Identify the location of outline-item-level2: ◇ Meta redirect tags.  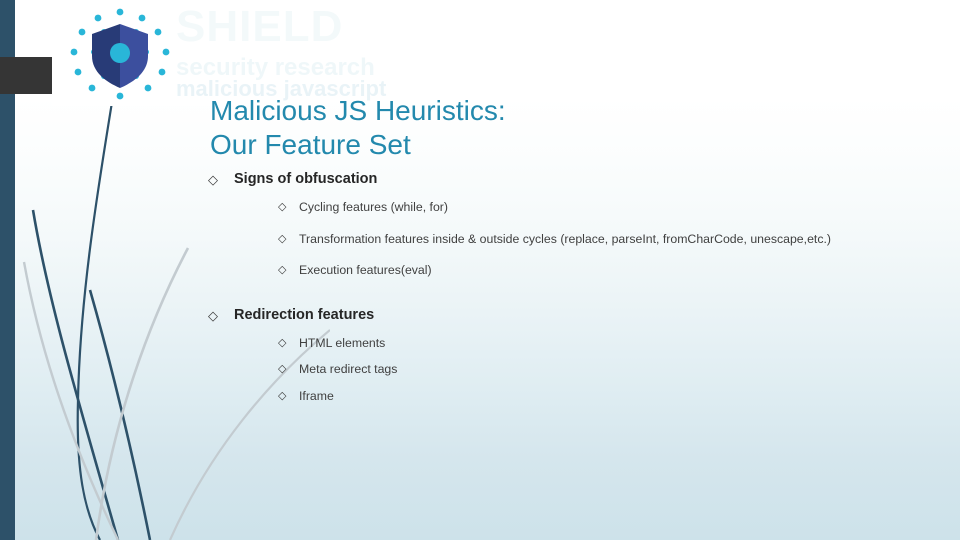
(608, 370).